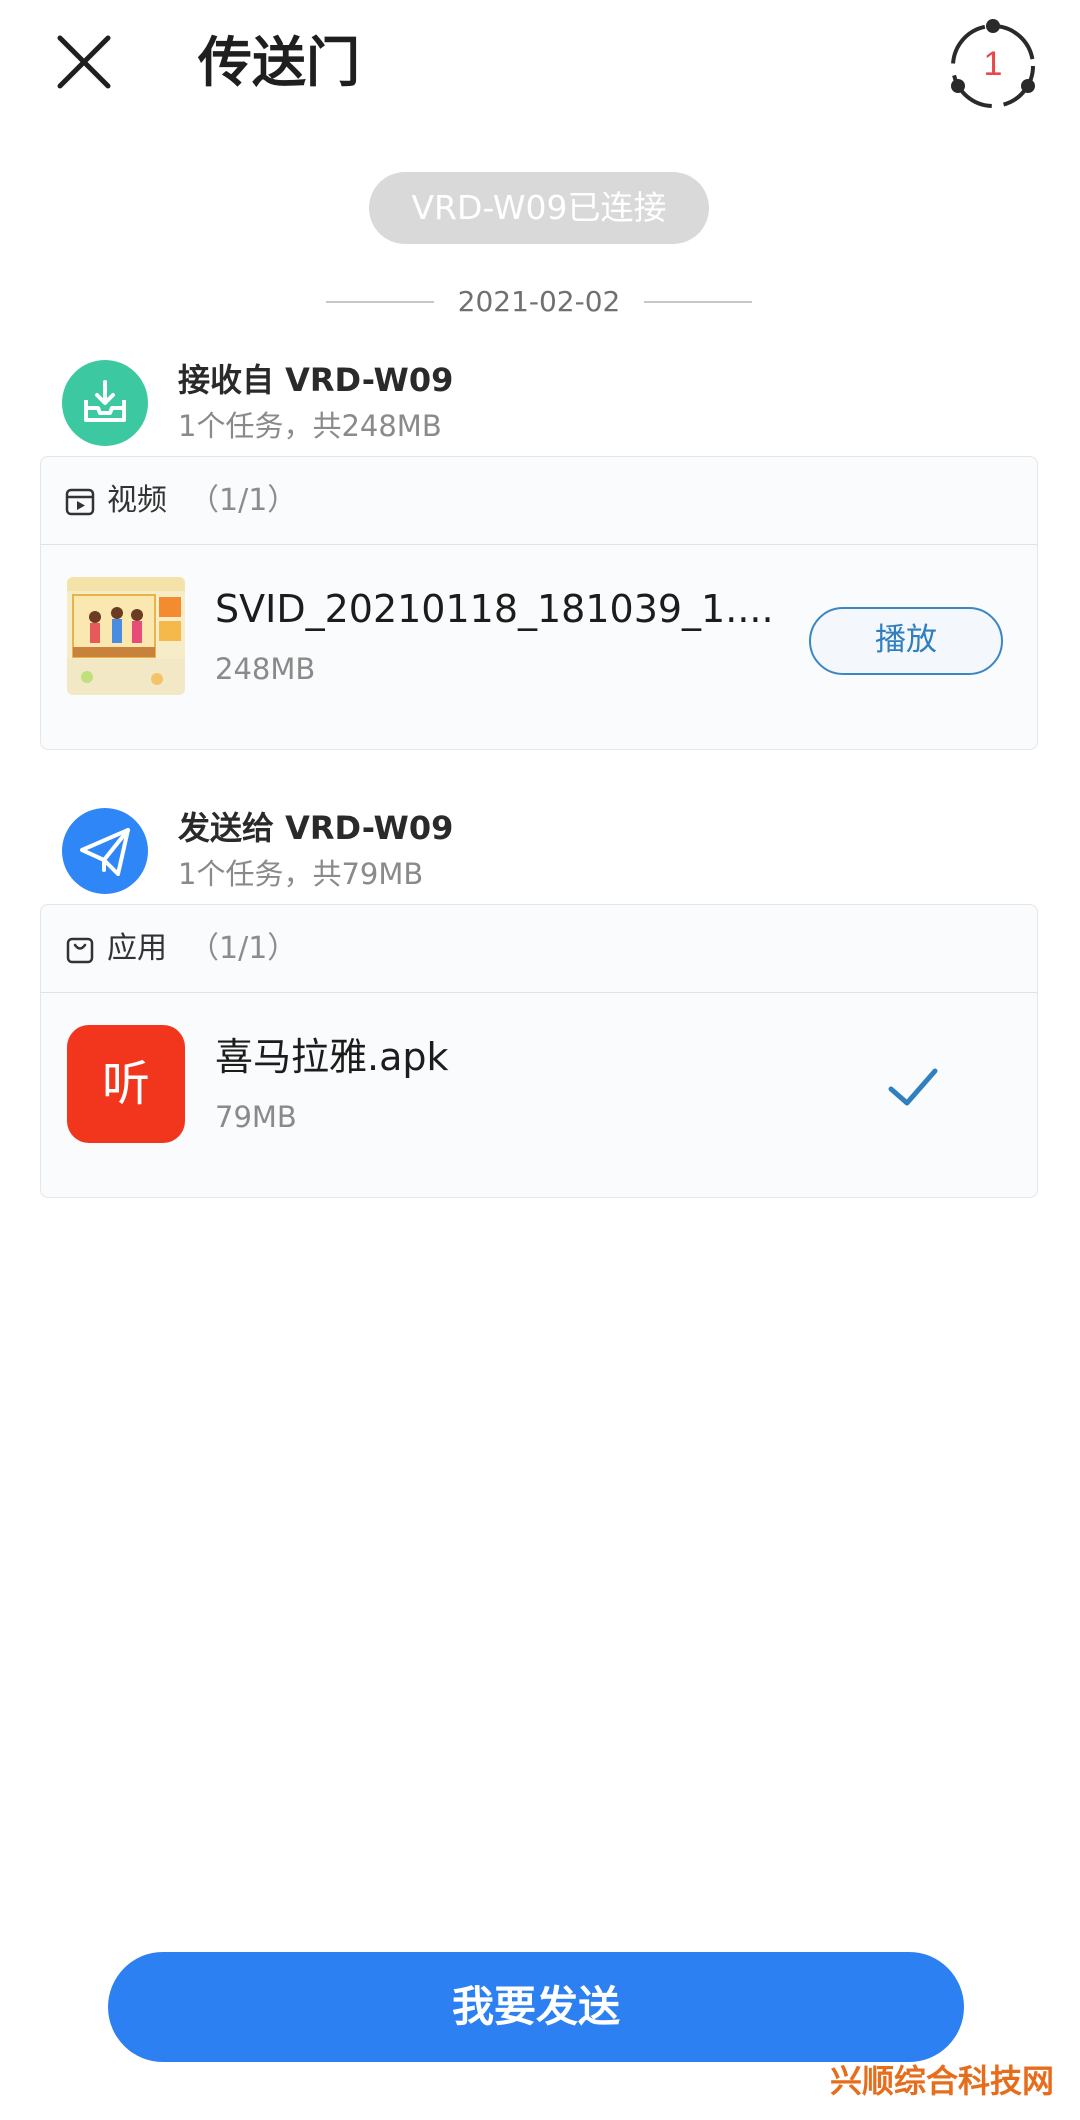 The height and width of the screenshot is (2120, 1080). What do you see at coordinates (256, 1117) in the screenshot?
I see `file-size: 79MB` at bounding box center [256, 1117].